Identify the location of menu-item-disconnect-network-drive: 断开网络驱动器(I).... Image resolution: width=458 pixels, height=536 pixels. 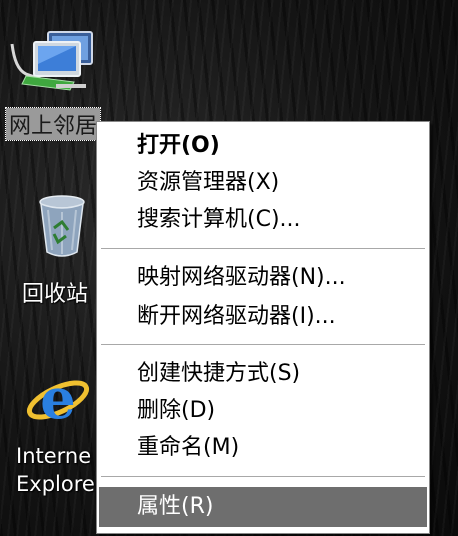
(263, 316).